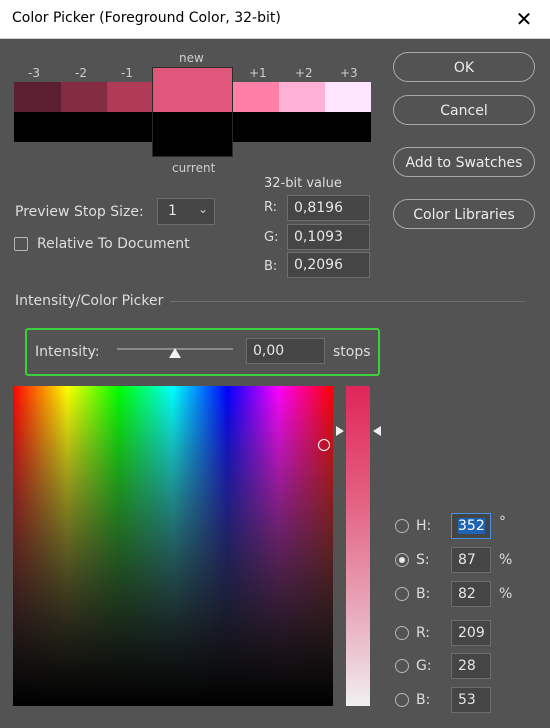  Describe the element at coordinates (423, 594) in the screenshot. I see `b-label: B:` at that location.